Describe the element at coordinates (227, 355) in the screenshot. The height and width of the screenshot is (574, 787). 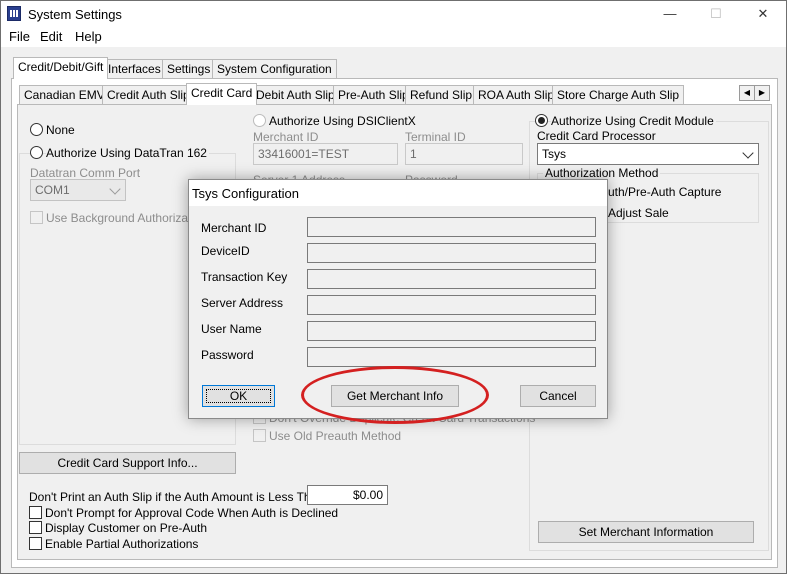
I see `dialog-password-label: Password` at that location.